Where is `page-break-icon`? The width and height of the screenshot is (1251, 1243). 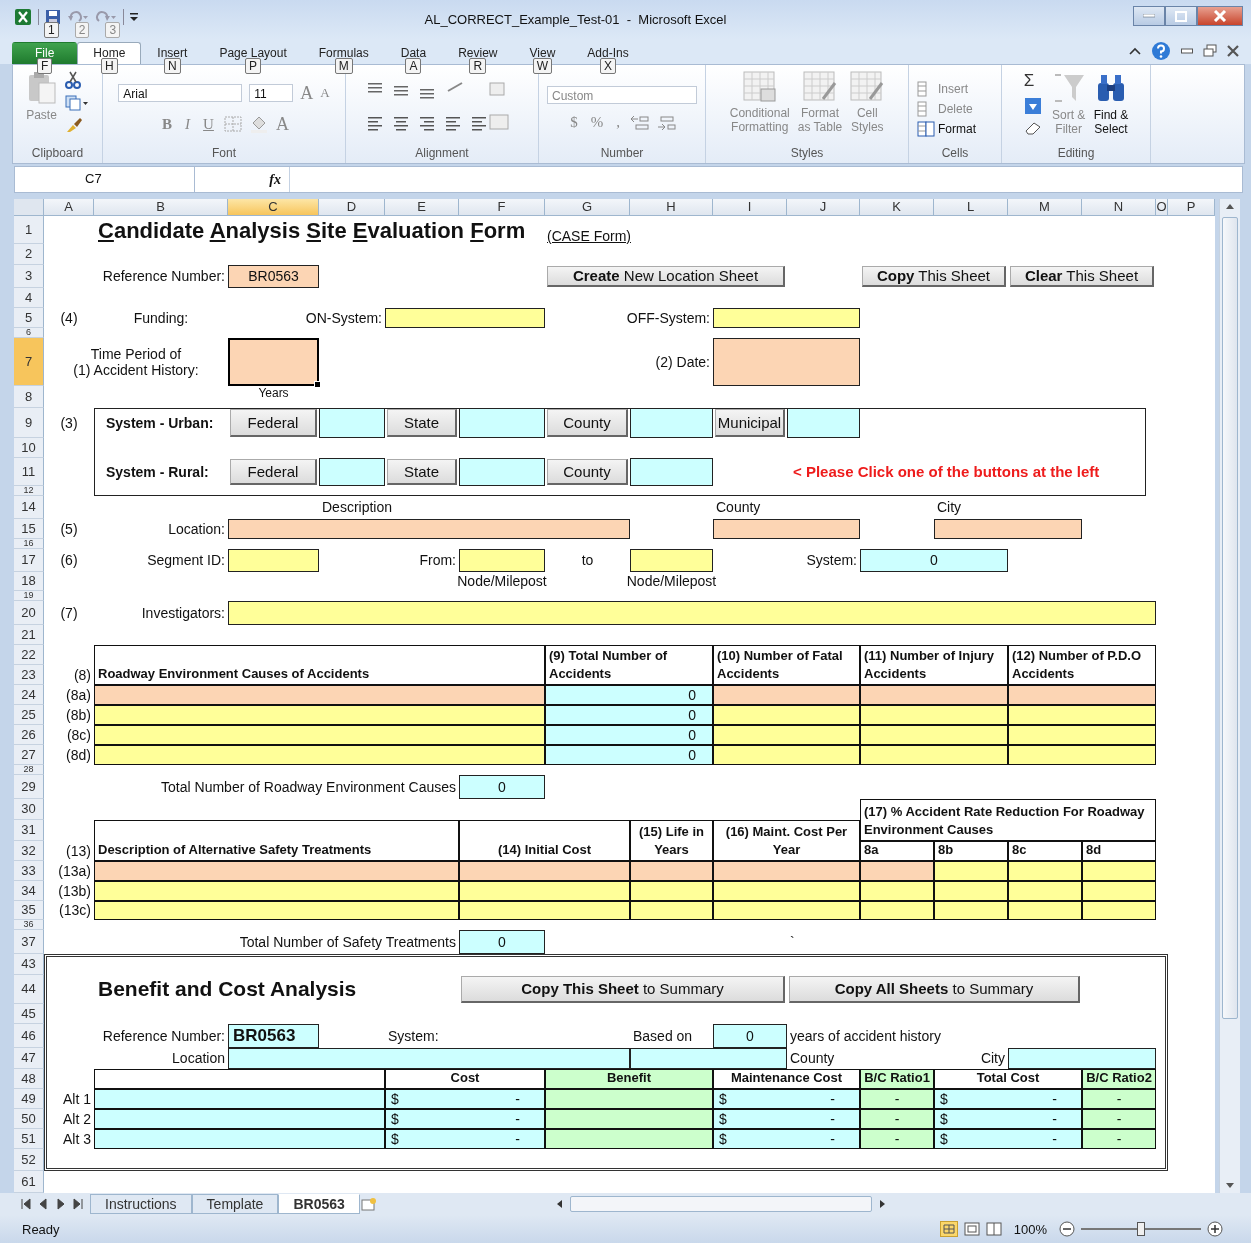
page-break-icon is located at coordinates (993, 1229).